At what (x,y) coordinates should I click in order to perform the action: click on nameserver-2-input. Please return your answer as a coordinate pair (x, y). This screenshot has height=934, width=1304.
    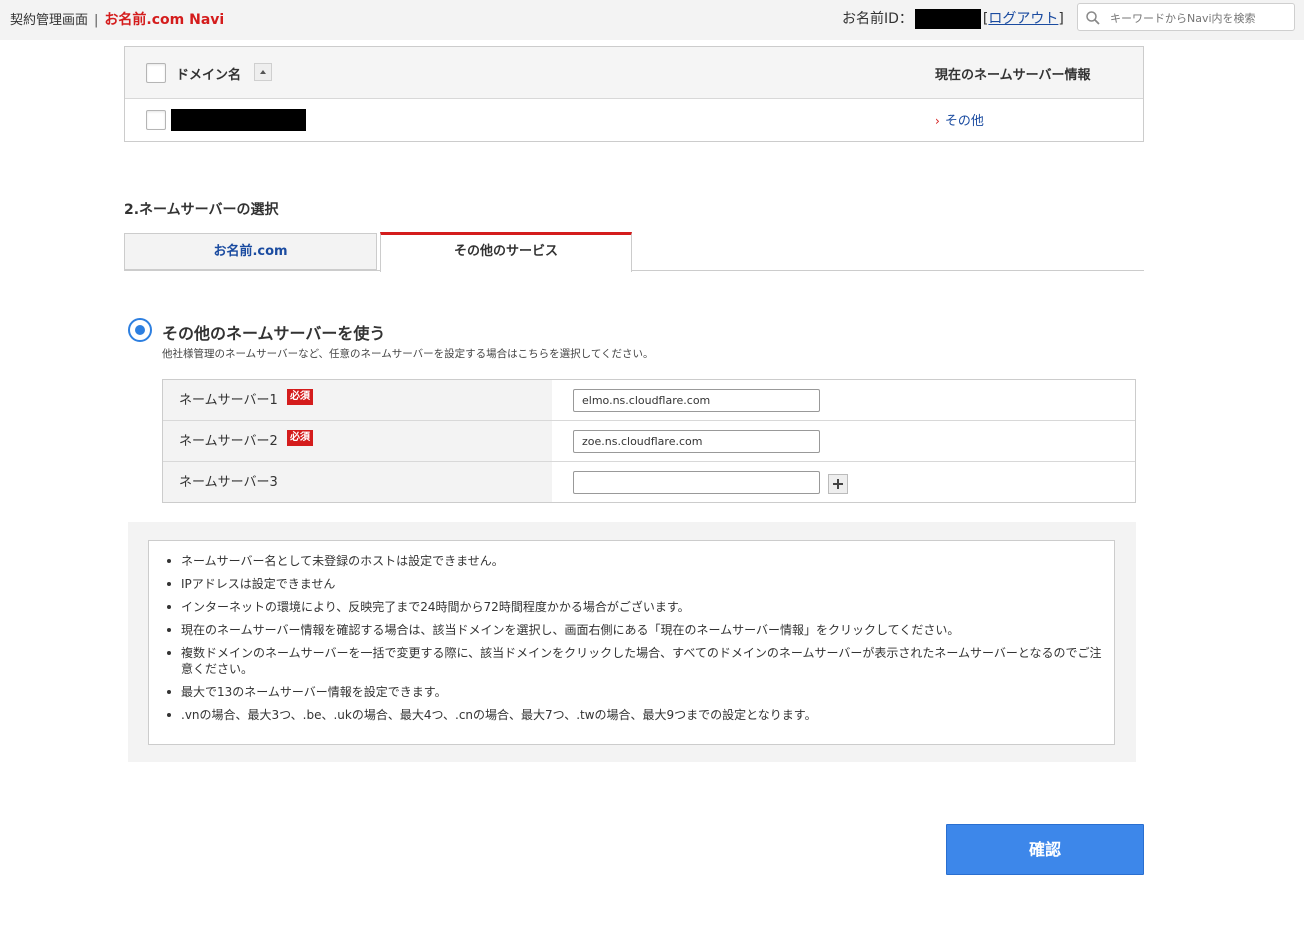
    Looking at the image, I should click on (696, 441).